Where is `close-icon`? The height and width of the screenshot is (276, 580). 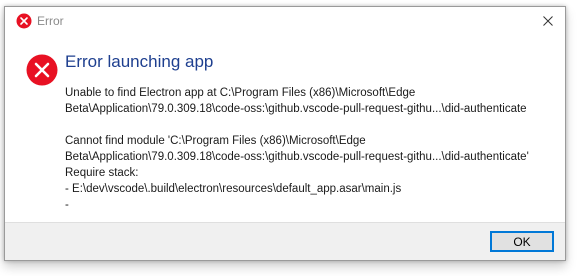
close-icon is located at coordinates (548, 21).